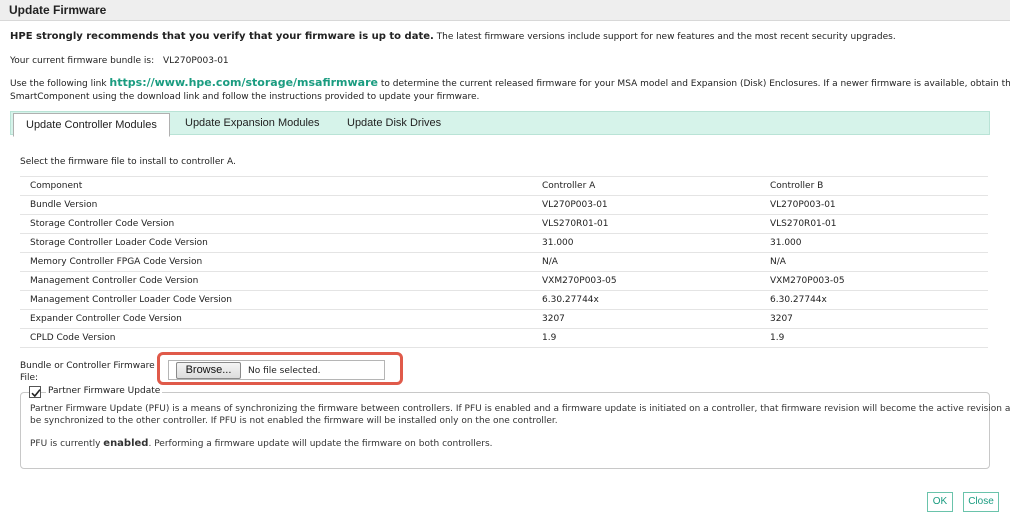  What do you see at coordinates (874, 243) in the screenshot?
I see `cell-controller-b: 31.000` at bounding box center [874, 243].